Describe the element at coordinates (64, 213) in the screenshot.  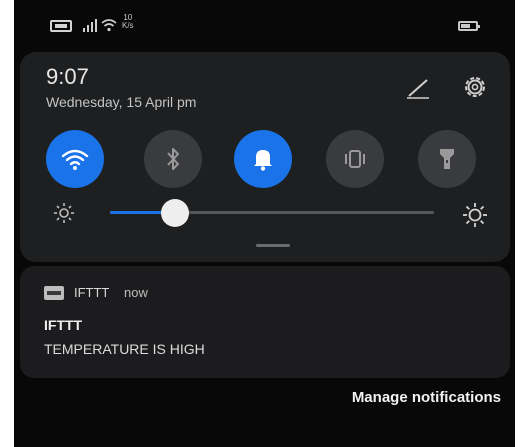
I see `brightness-low-icon` at that location.